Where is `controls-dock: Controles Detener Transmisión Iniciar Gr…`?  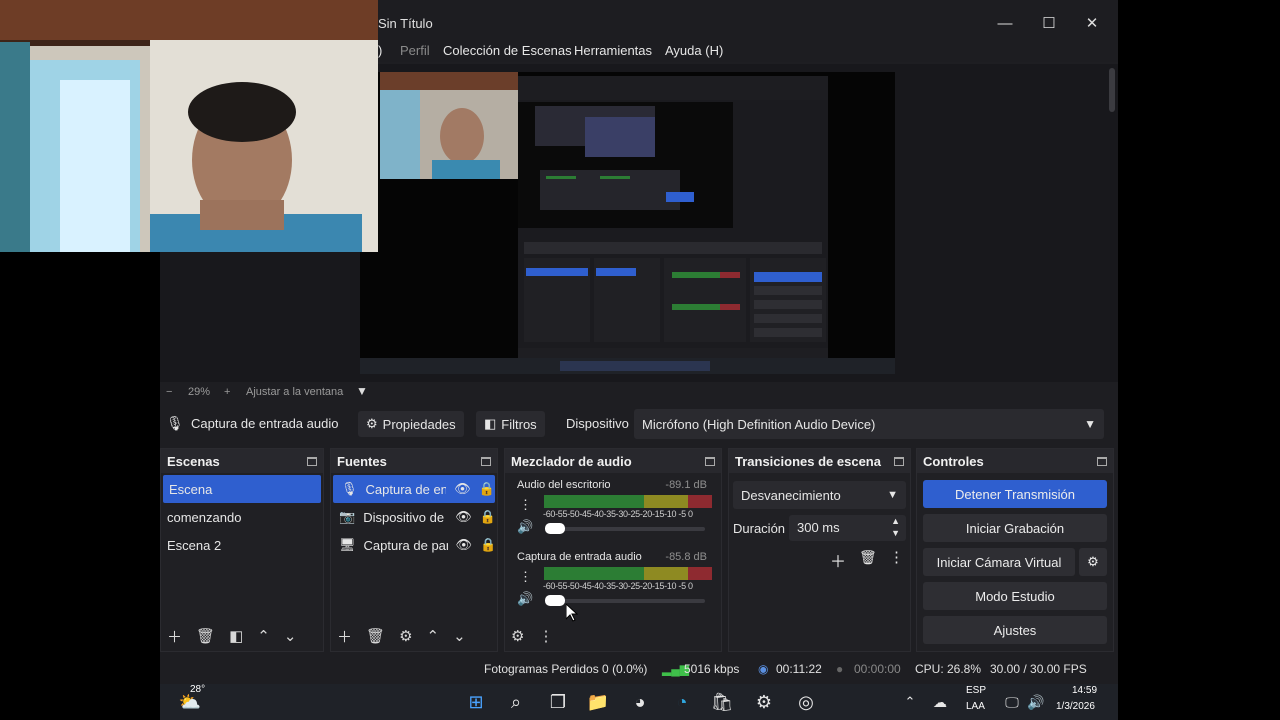
controls-dock: Controles Detener Transmisión Iniciar Gr… is located at coordinates (1015, 550).